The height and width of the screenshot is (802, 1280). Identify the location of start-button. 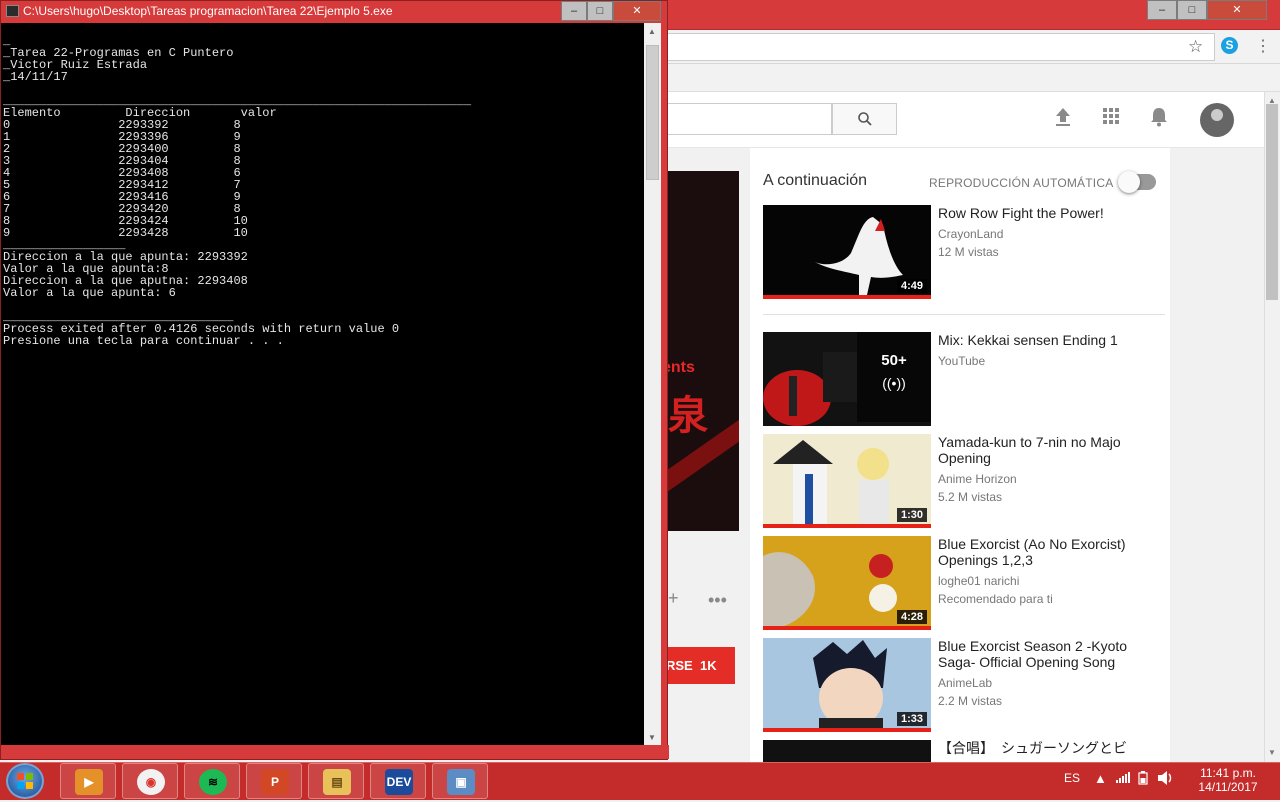
(25, 781).